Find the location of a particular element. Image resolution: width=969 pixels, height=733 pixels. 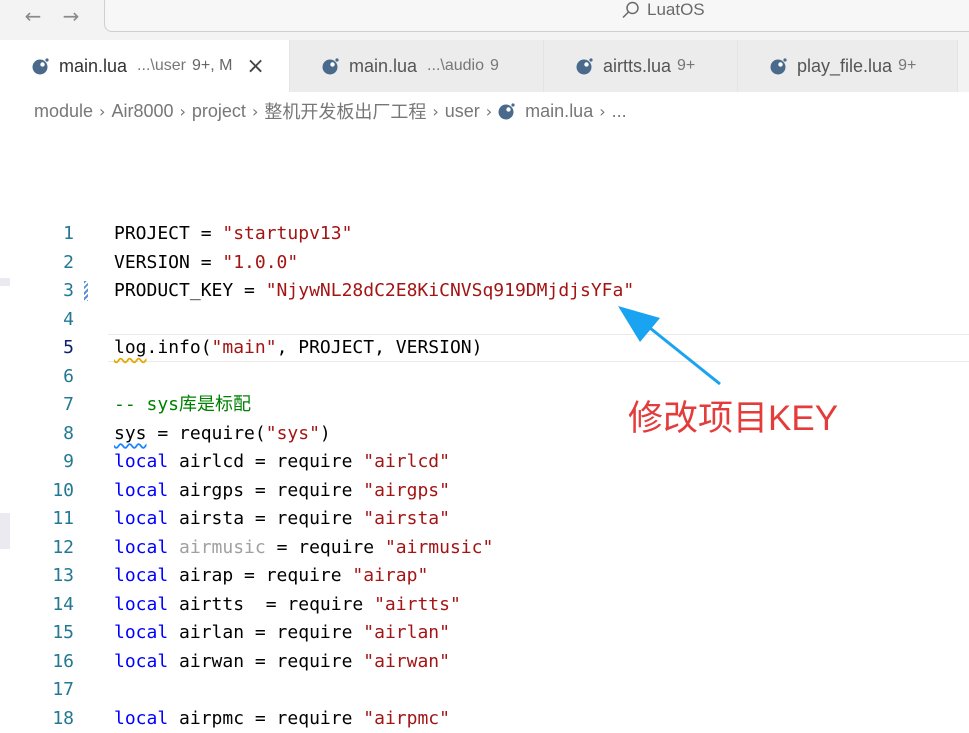

code-token: airpmc = require is located at coordinates (266, 718).